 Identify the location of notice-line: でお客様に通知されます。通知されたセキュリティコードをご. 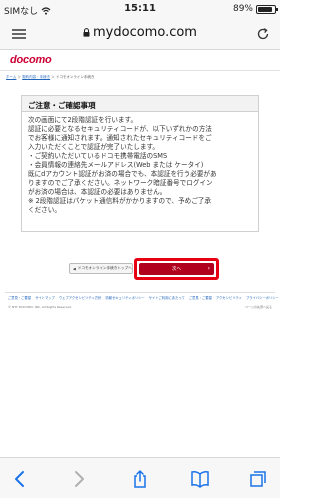
(120, 138).